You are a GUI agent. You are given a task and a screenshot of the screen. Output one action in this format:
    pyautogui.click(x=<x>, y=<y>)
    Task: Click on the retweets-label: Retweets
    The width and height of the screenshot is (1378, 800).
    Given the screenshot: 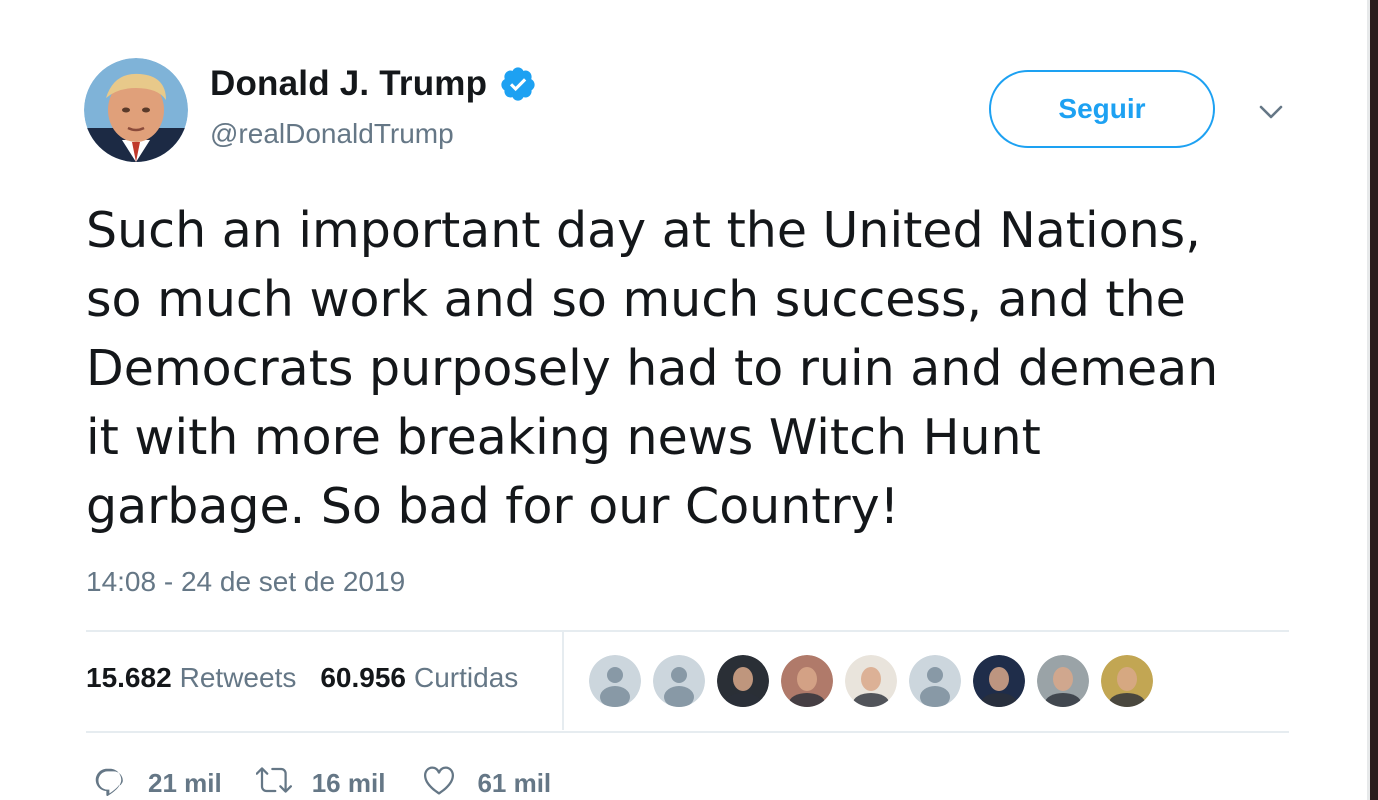 What is the action you would take?
    pyautogui.click(x=238, y=677)
    